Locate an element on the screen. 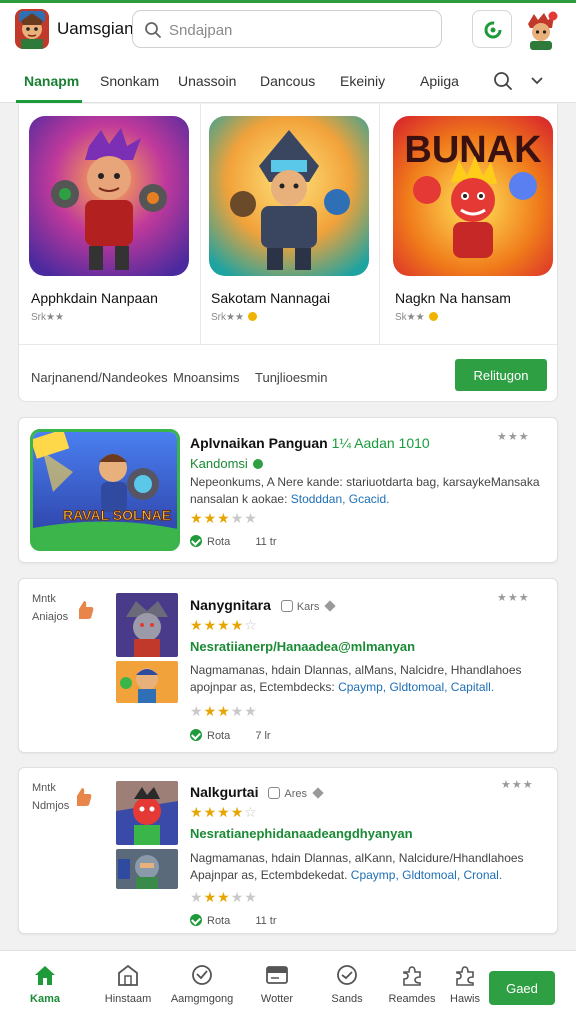 This screenshot has width=576, height=1024. thumbnail-caption: RAVAL SOLNAE is located at coordinates (117, 515).